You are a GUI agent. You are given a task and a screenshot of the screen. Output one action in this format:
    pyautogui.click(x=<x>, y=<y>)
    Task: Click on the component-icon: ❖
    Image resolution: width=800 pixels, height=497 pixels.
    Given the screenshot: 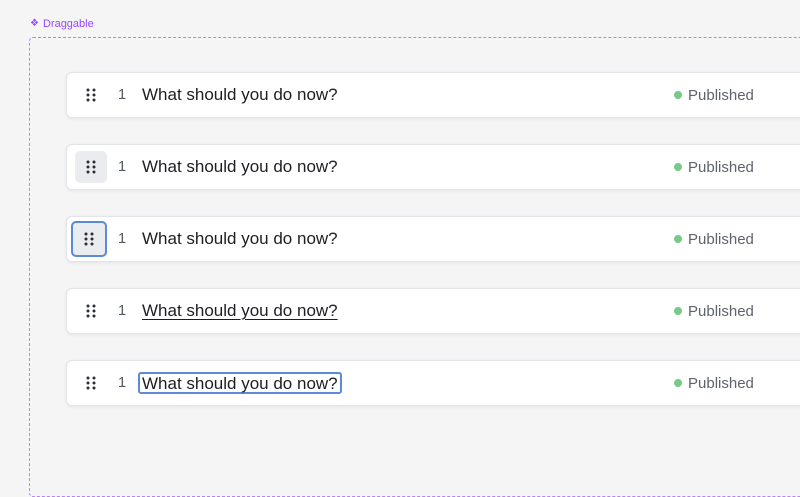 What is the action you would take?
    pyautogui.click(x=34, y=23)
    